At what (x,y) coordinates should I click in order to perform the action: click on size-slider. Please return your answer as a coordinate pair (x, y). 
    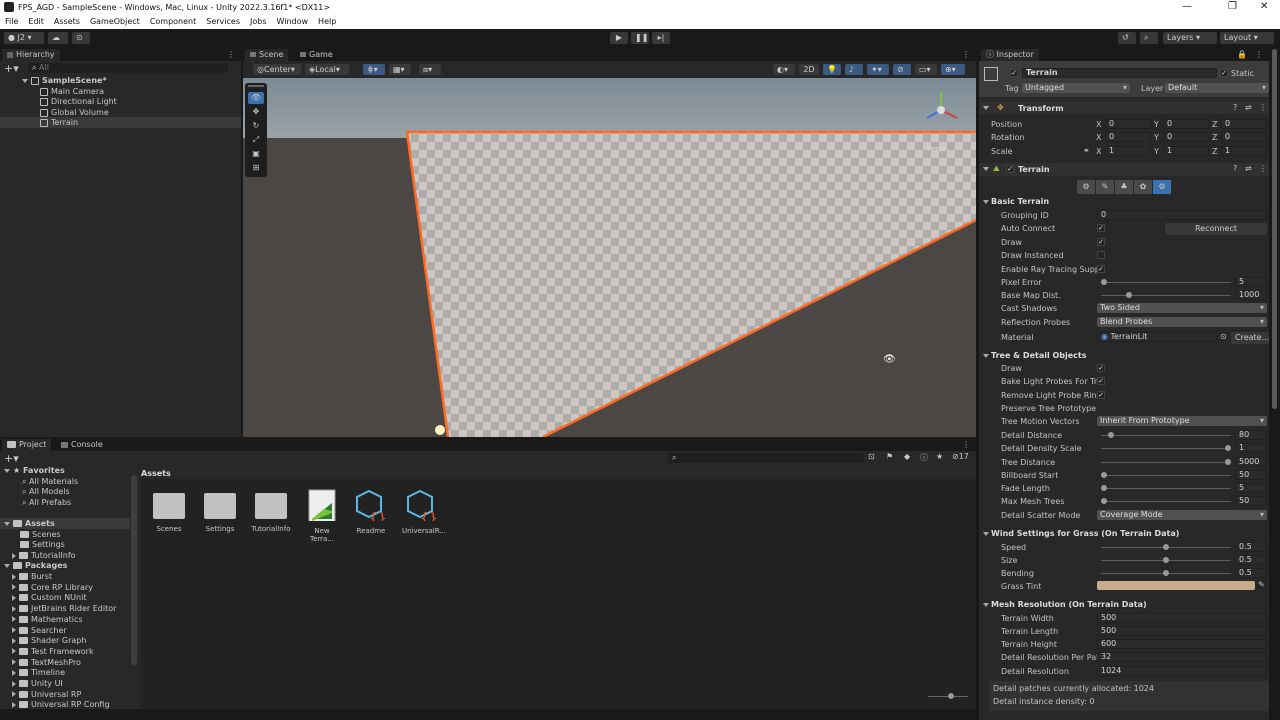
    Looking at the image, I should click on (1166, 560).